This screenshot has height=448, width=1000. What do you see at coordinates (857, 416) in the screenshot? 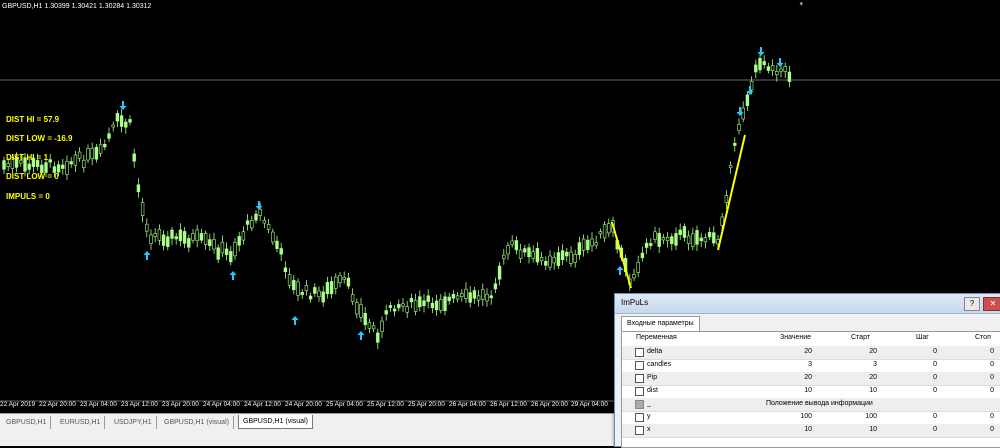
I see `param-start: 100` at bounding box center [857, 416].